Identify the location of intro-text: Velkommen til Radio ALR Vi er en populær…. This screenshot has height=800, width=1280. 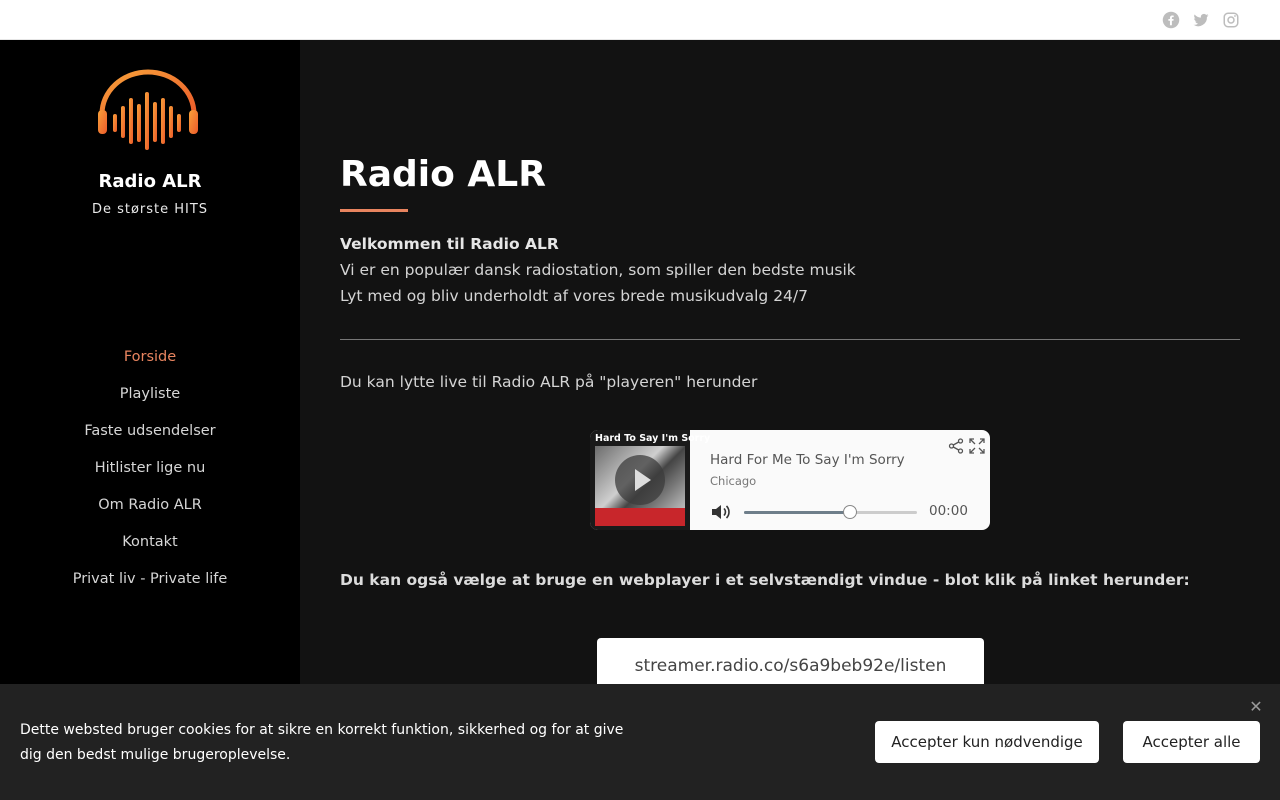
(790, 270).